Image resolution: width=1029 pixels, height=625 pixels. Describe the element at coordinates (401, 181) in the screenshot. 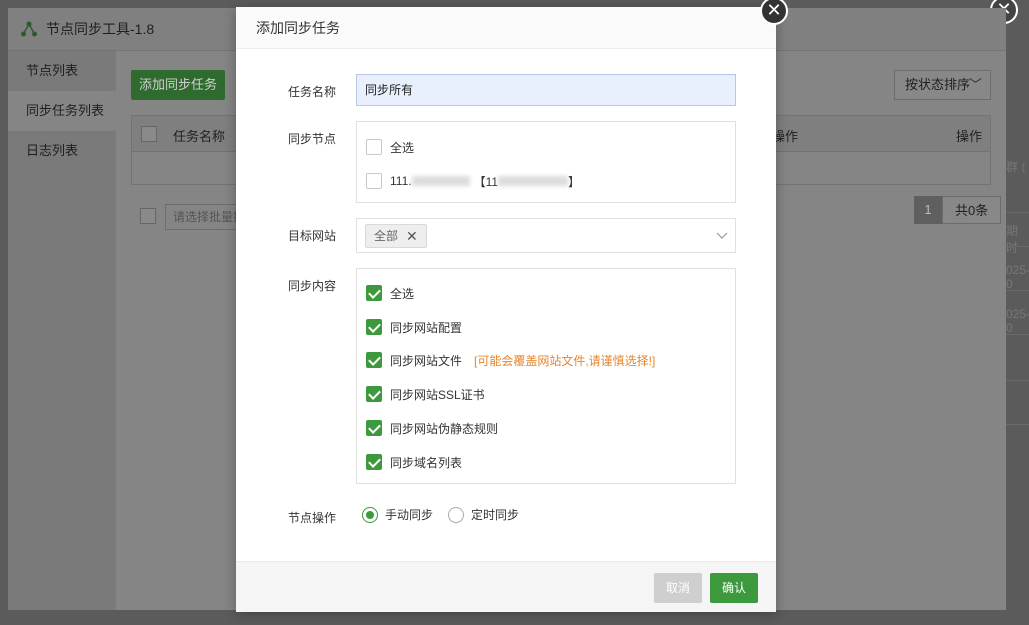

I see `node-ip-prefix: 111.` at that location.